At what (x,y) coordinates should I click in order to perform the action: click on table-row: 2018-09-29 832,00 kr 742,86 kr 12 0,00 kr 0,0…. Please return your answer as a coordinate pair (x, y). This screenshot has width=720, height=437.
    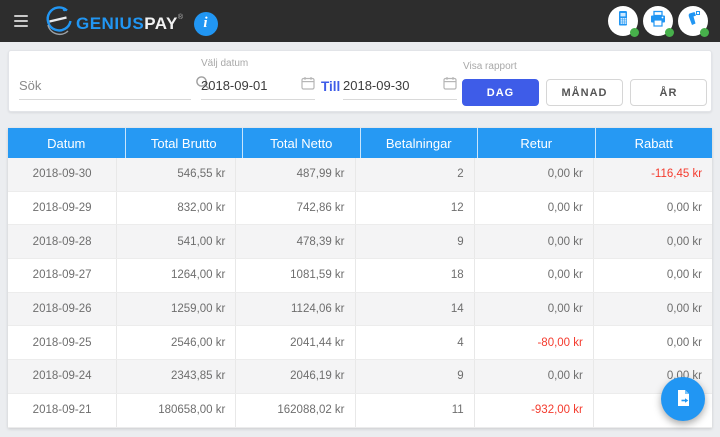
    Looking at the image, I should click on (360, 208).